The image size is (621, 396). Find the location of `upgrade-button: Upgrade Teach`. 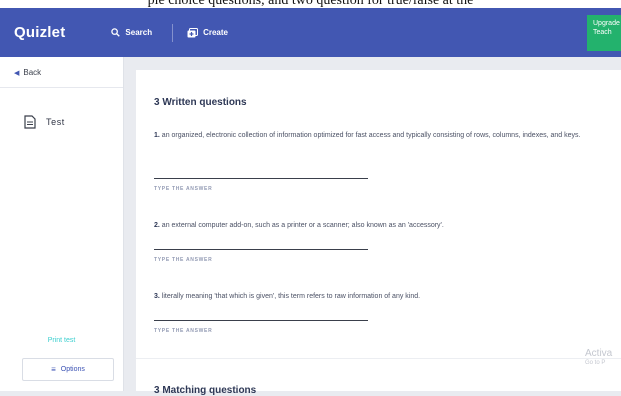

upgrade-button: Upgrade Teach is located at coordinates (604, 33).